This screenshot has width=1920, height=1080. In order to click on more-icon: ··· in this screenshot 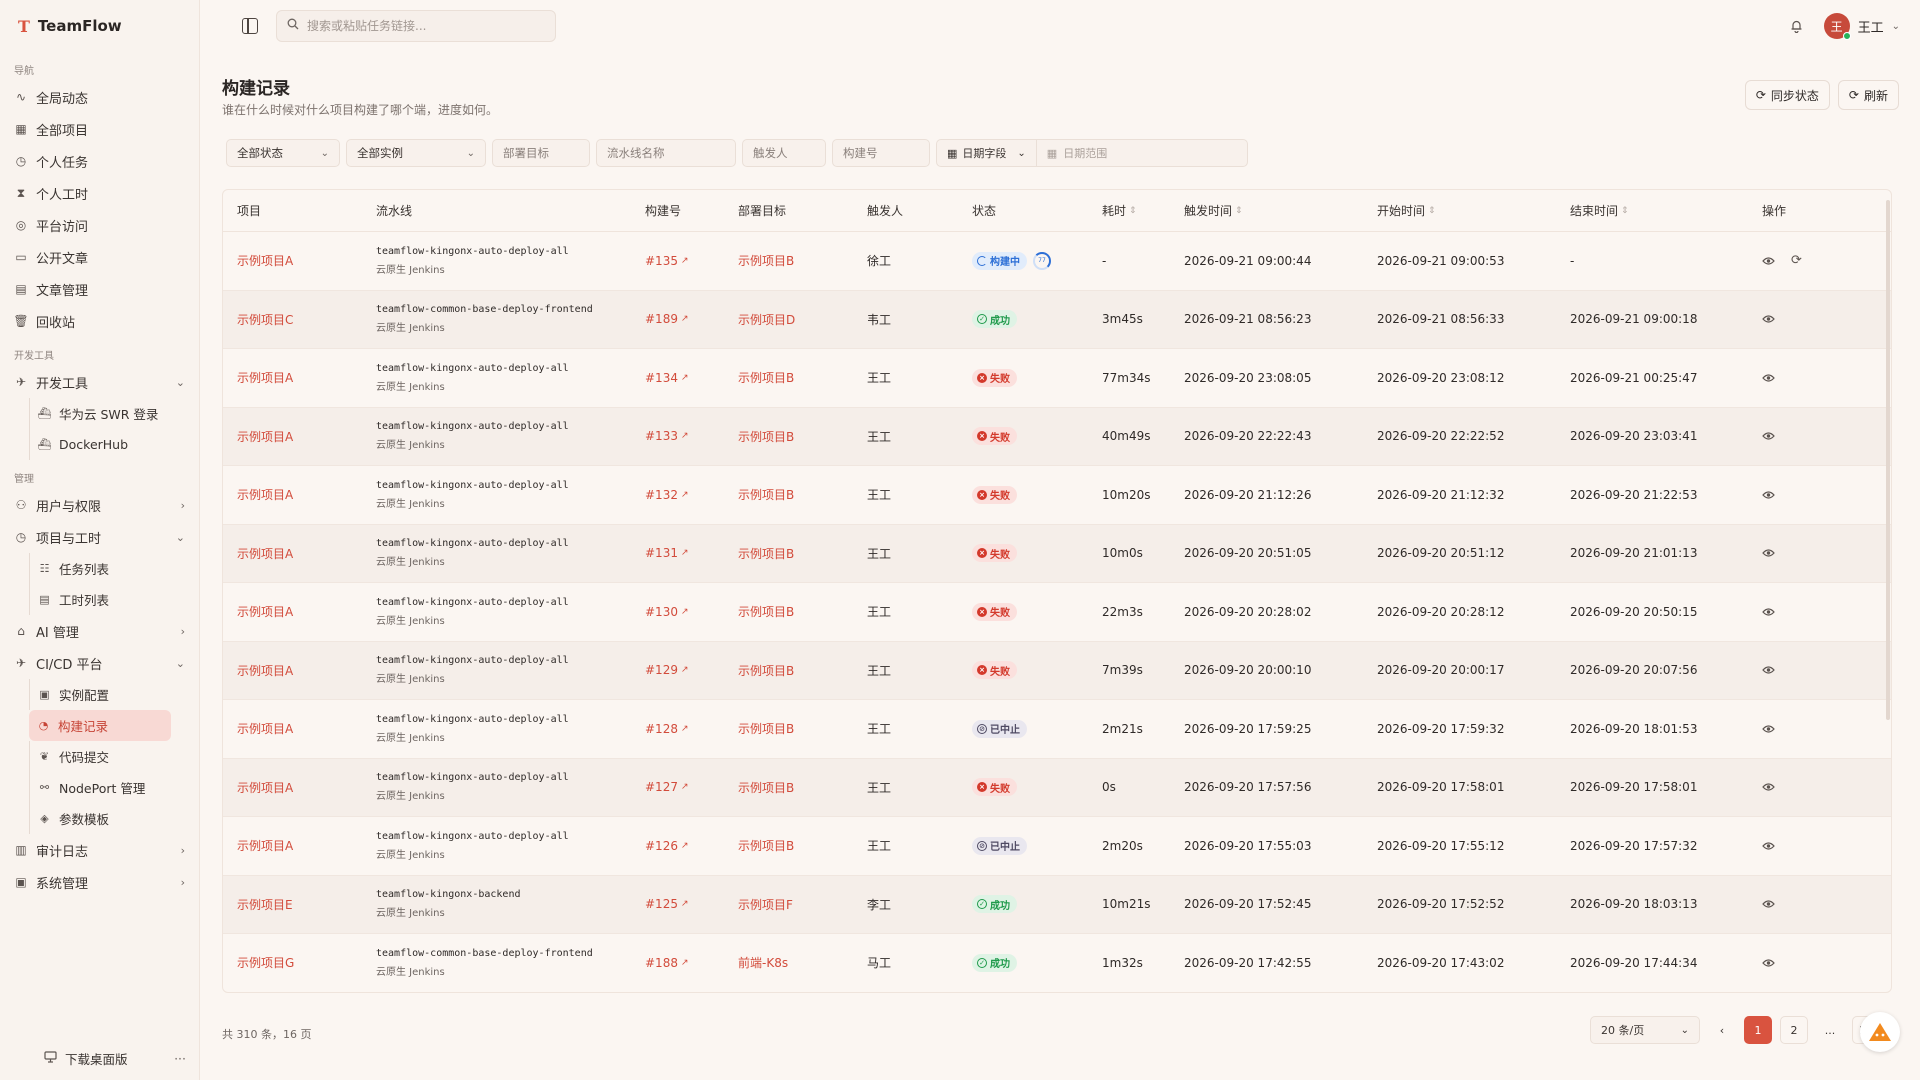, I will do `click(180, 1058)`.